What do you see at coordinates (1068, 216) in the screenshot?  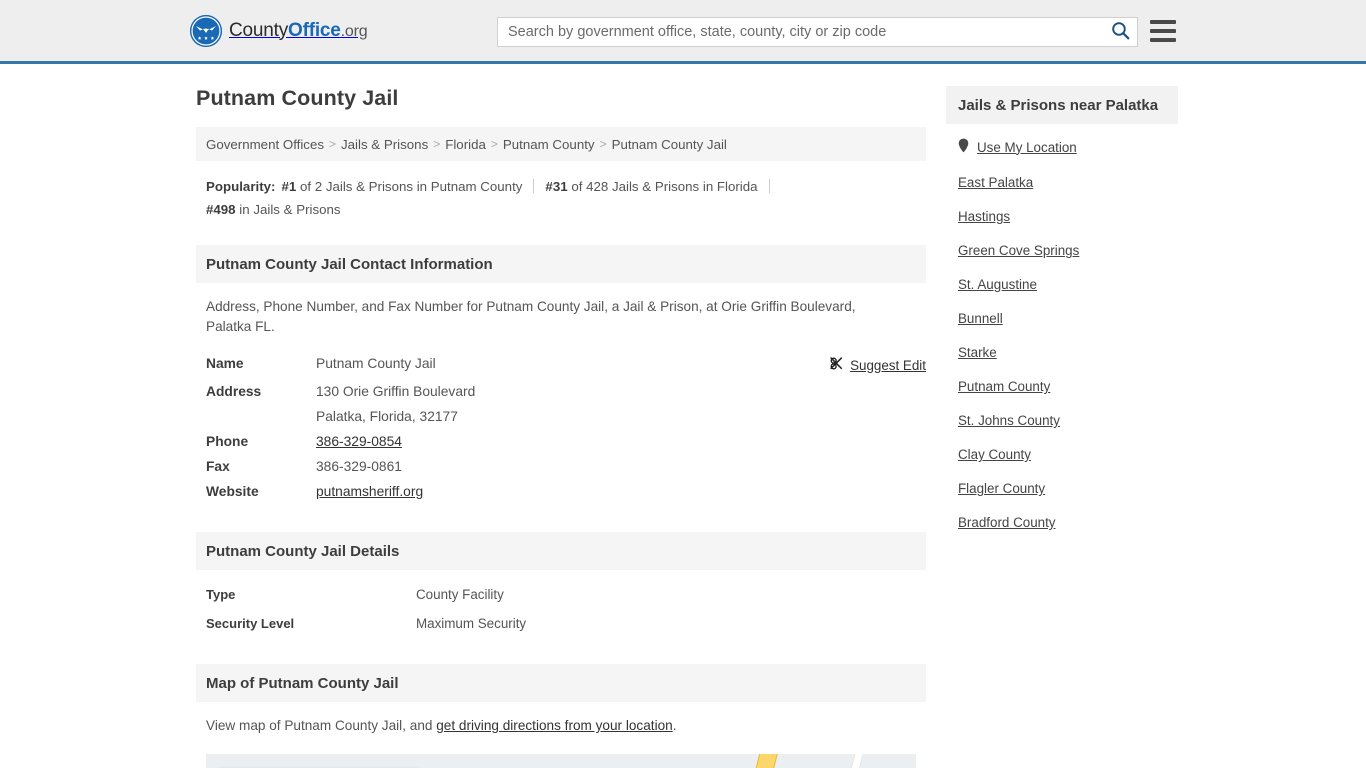 I see `sidebar-item-hastings: Hastings` at bounding box center [1068, 216].